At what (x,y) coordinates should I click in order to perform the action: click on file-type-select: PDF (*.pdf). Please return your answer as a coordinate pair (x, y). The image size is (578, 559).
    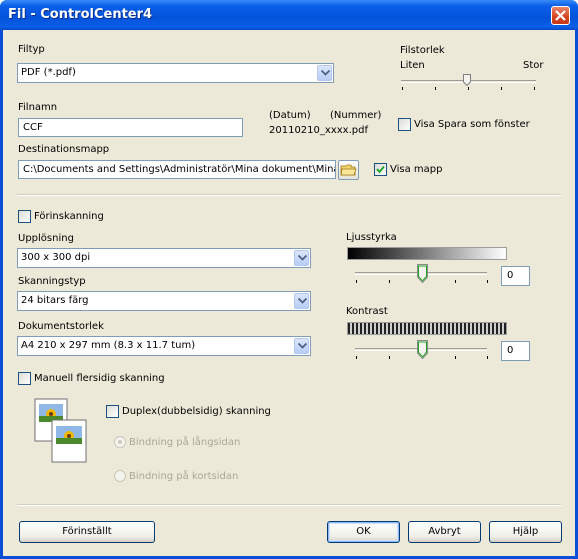
    Looking at the image, I should click on (175, 73).